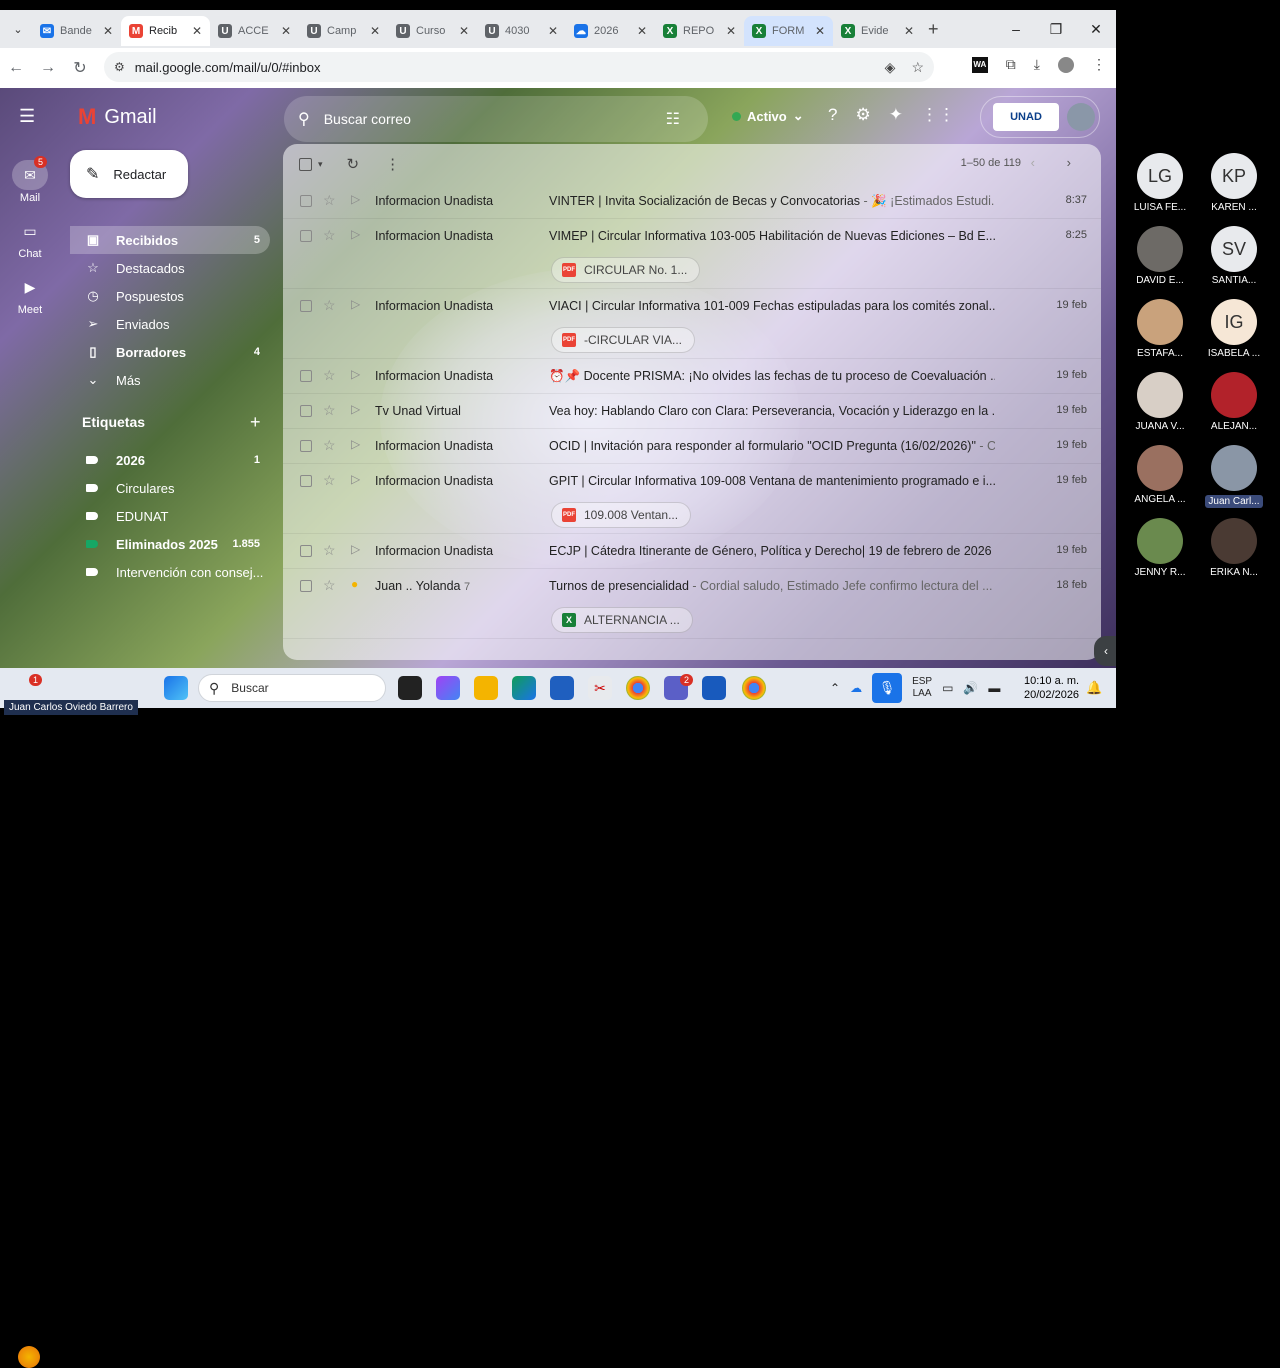 The image size is (1280, 1368). What do you see at coordinates (27, 116) in the screenshot?
I see `main-menu-icon: ☰` at bounding box center [27, 116].